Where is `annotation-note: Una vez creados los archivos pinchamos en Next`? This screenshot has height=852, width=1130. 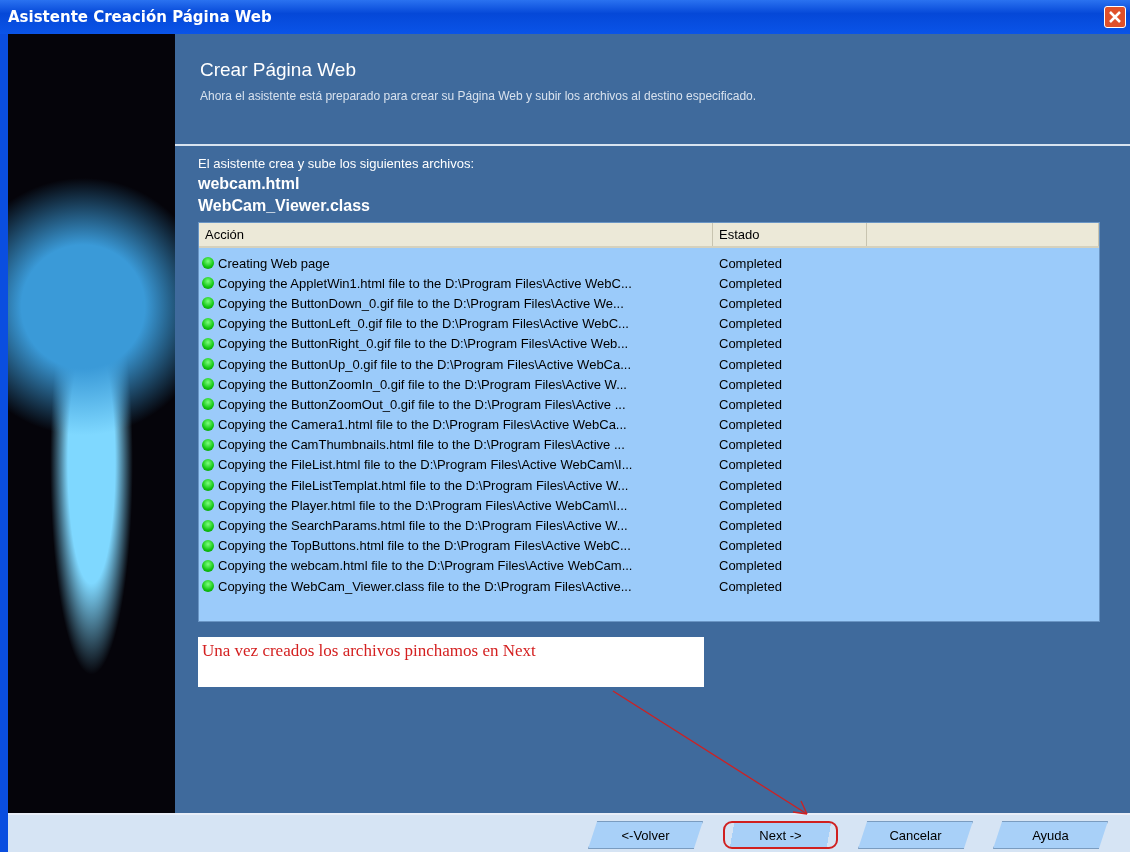 annotation-note: Una vez creados los archivos pinchamos en Next is located at coordinates (451, 662).